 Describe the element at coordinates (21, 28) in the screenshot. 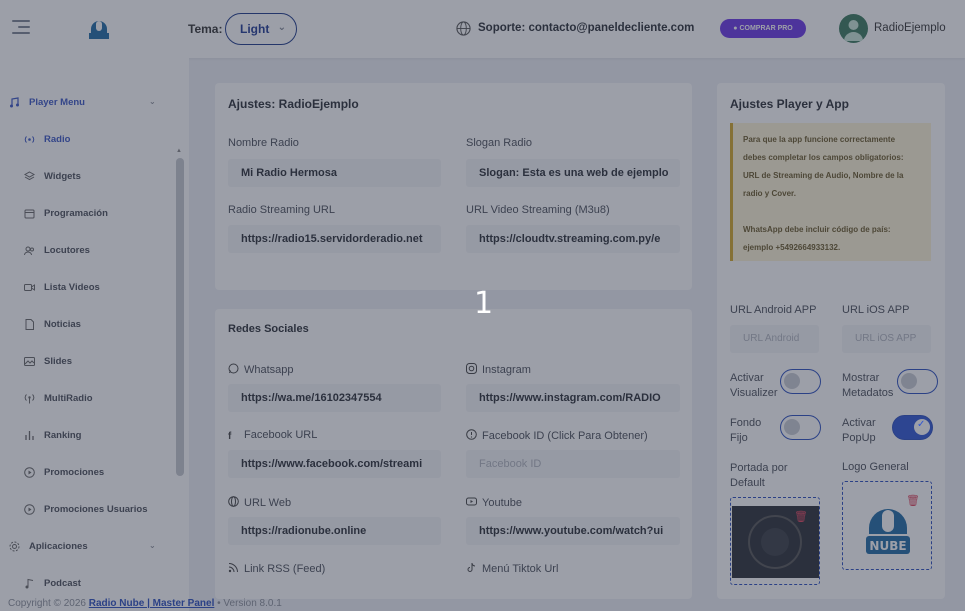

I see `menu-toggle-icon` at that location.